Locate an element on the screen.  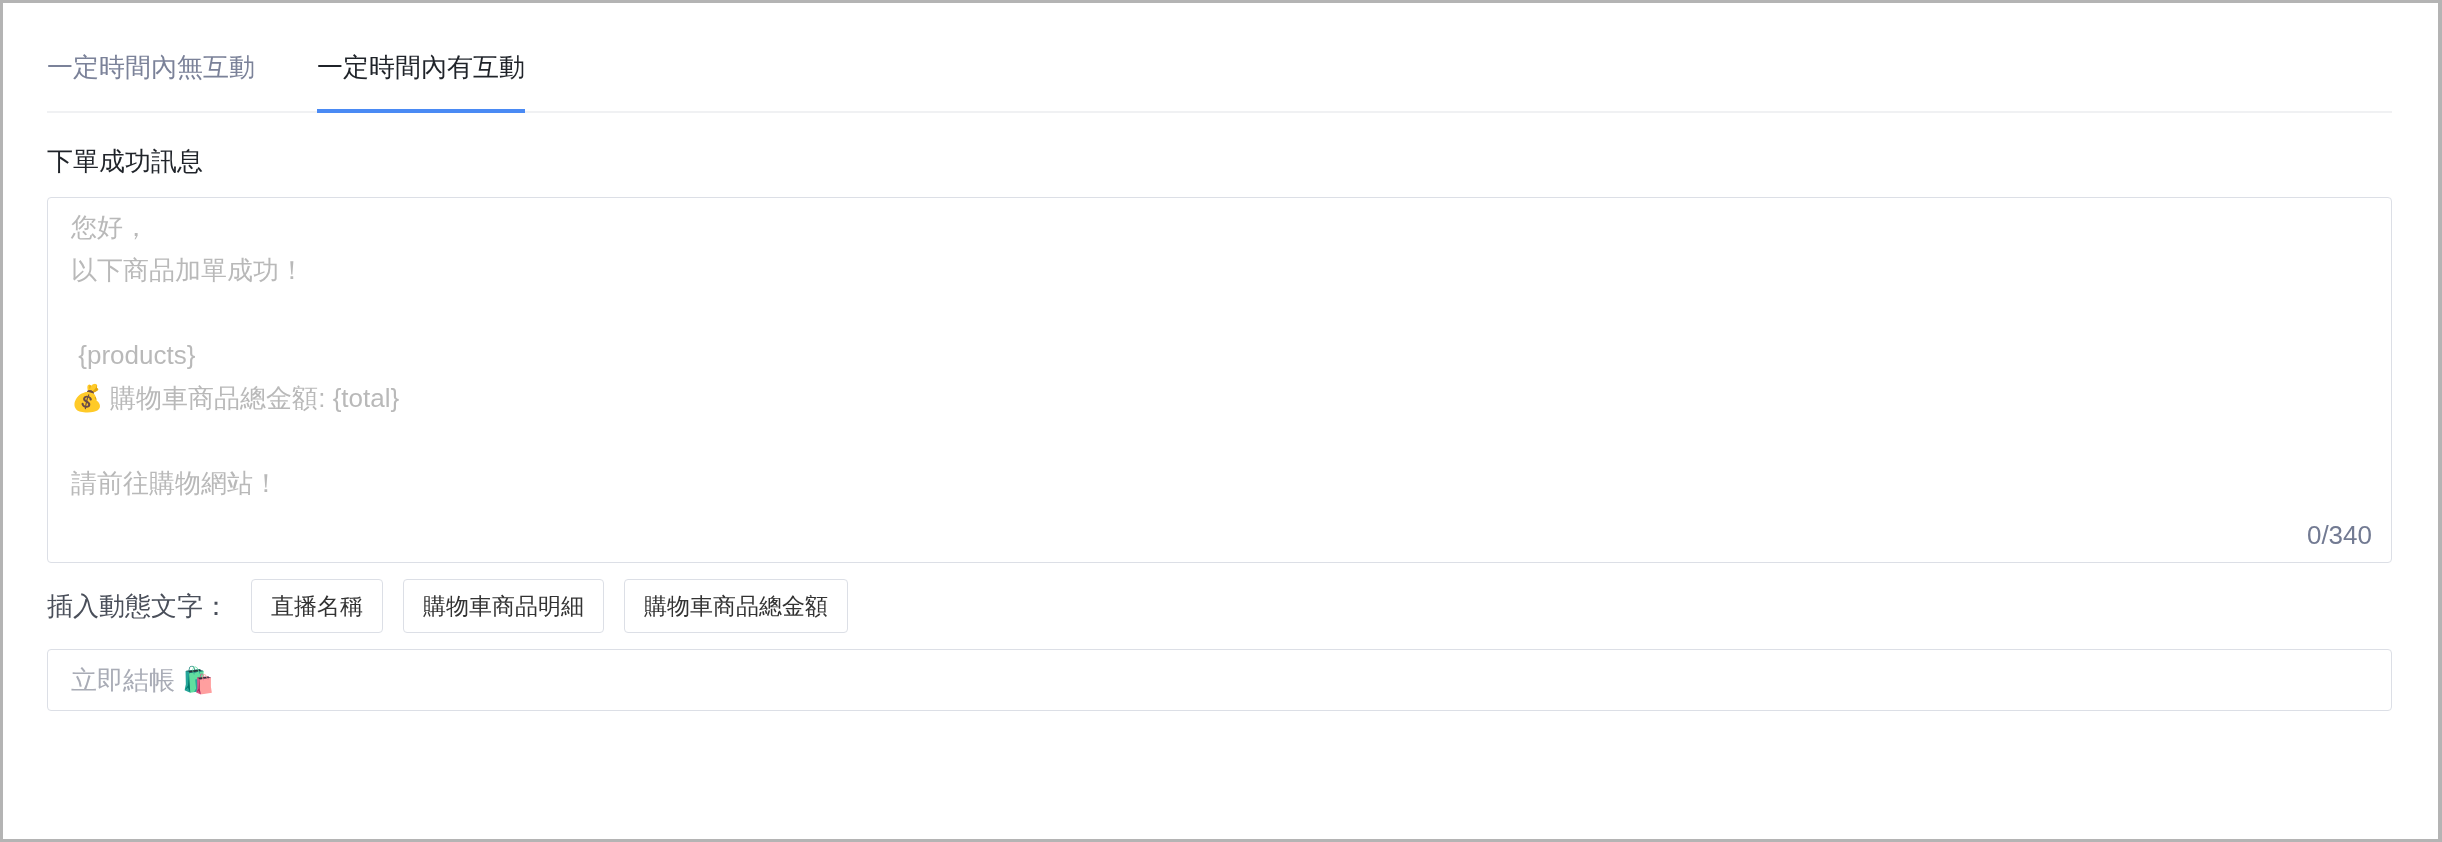
character-counter: 0/340 is located at coordinates (2339, 535).